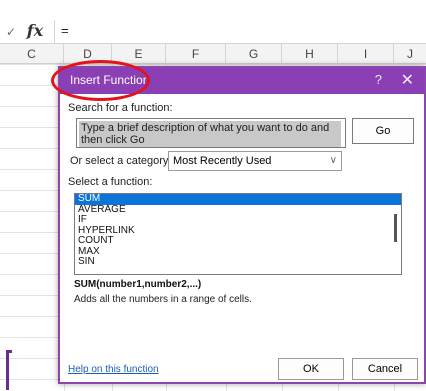  I want to click on category-select: Most Recently Used ∨, so click(255, 161).